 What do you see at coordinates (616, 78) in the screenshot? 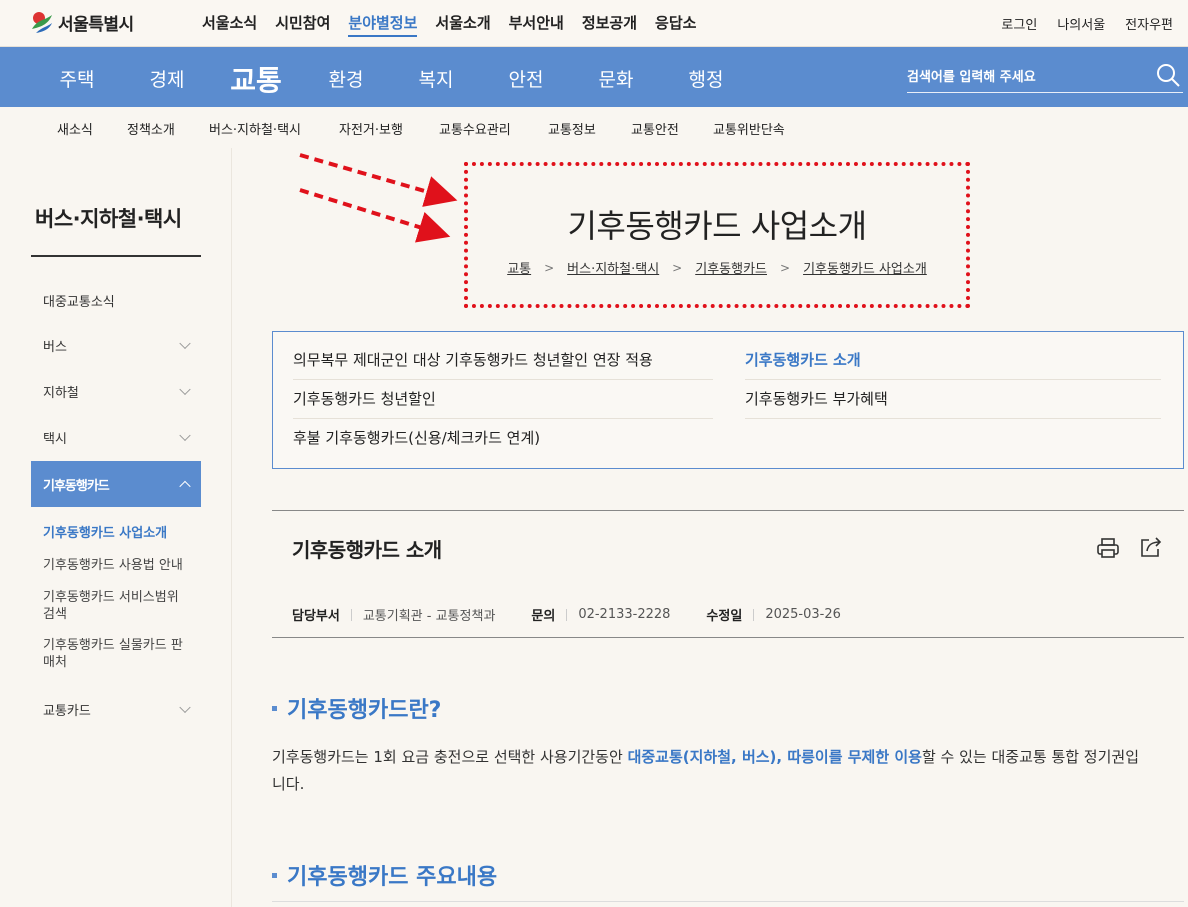
I see `main-nav-culture: 문화` at bounding box center [616, 78].